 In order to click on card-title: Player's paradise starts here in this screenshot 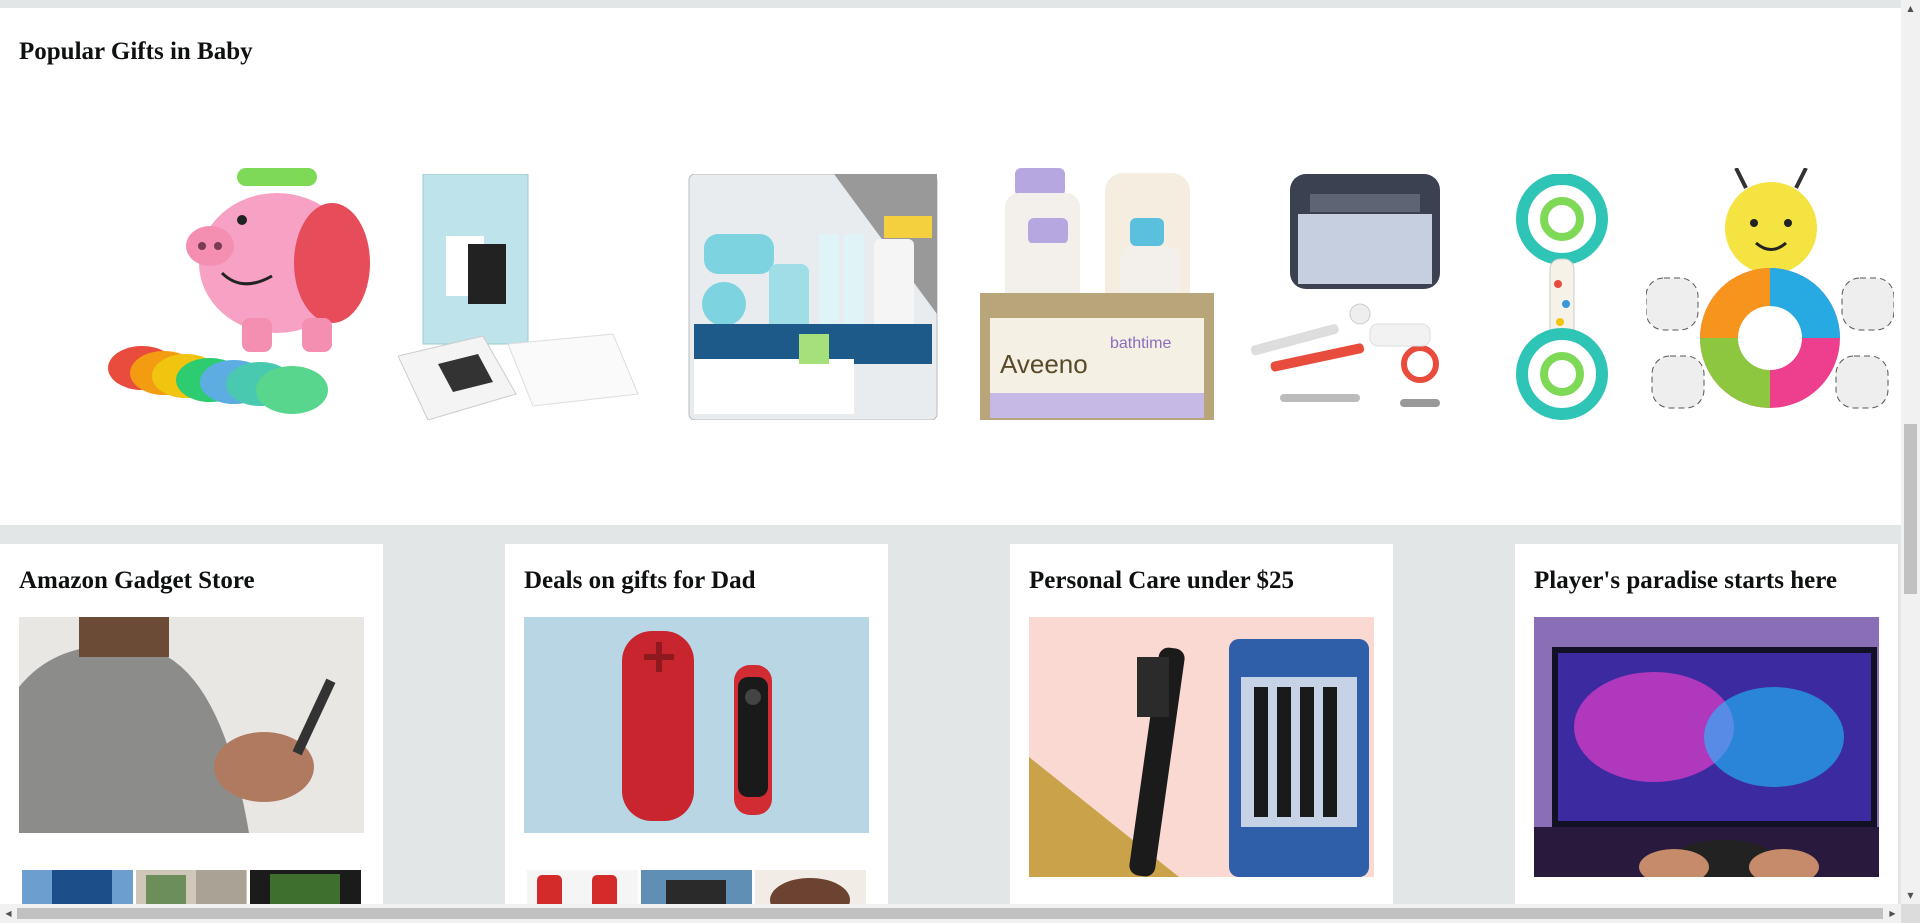, I will do `click(1685, 581)`.